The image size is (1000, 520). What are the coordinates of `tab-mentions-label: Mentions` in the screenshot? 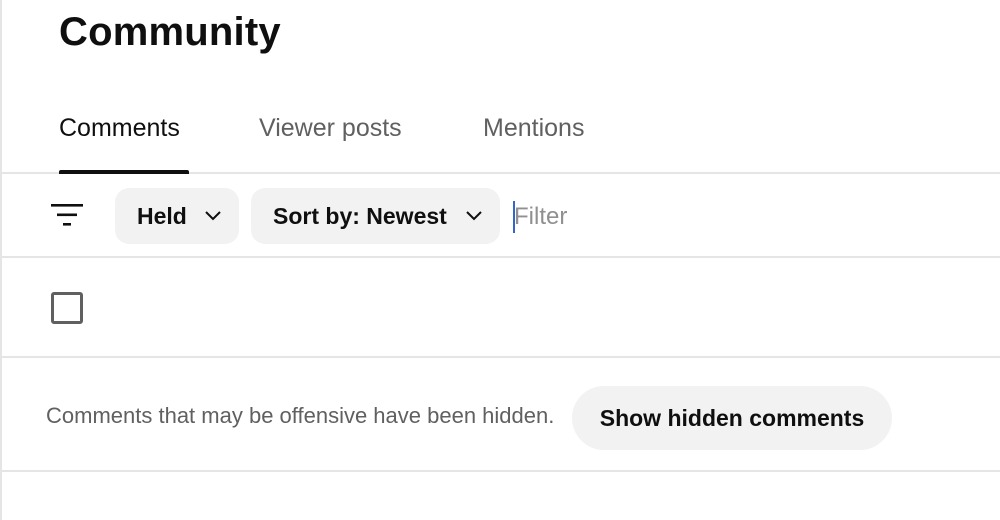 It's located at (534, 128).